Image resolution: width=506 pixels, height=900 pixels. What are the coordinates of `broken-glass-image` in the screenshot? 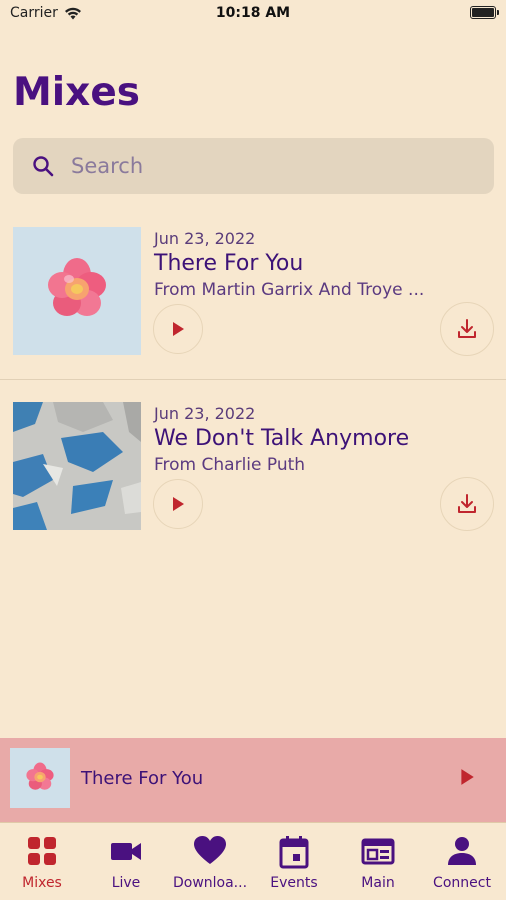 It's located at (77, 466).